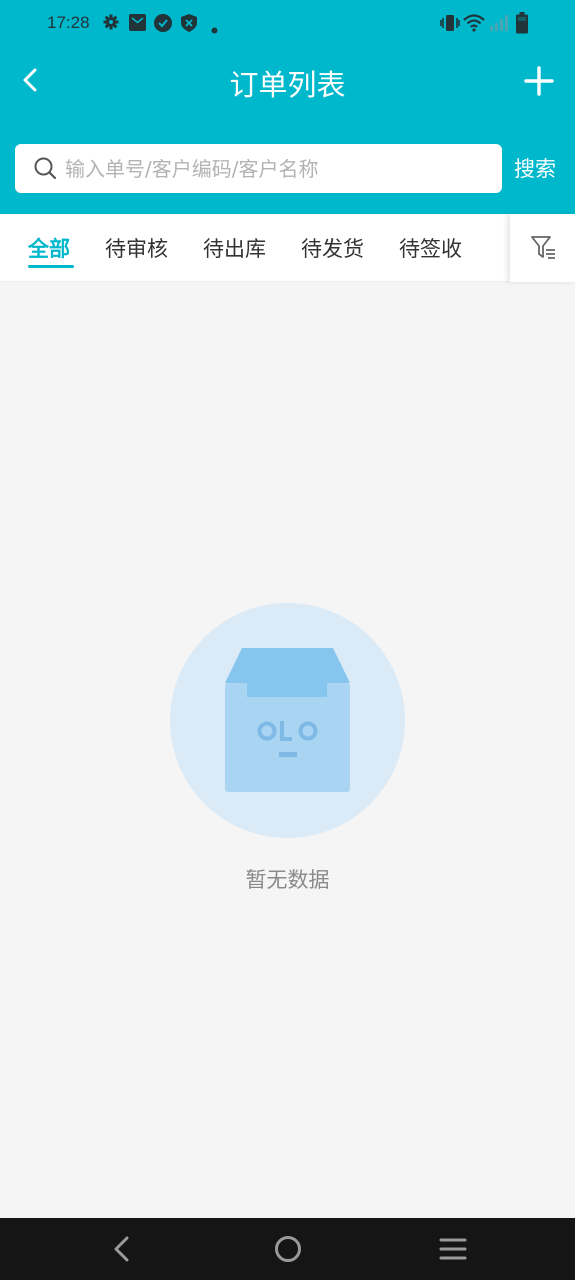 This screenshot has width=575, height=1280. I want to click on settings-icon, so click(111, 24).